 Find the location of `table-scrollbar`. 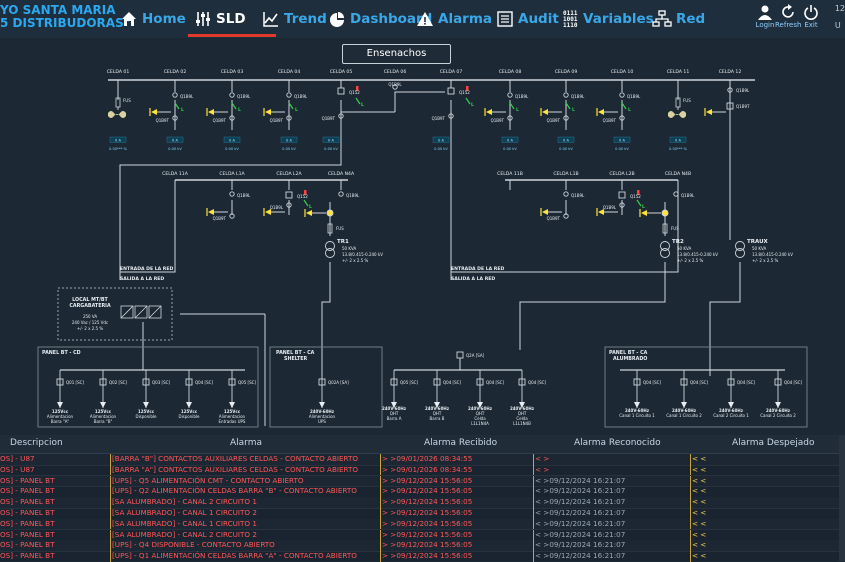

table-scrollbar is located at coordinates (842, 498).